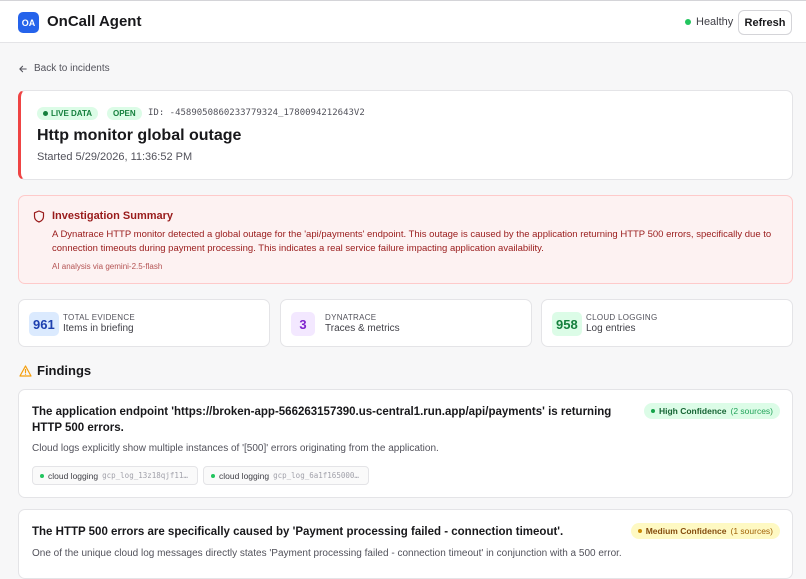 Image resolution: width=806 pixels, height=579 pixels. I want to click on findings-heading: Findings, so click(55, 370).